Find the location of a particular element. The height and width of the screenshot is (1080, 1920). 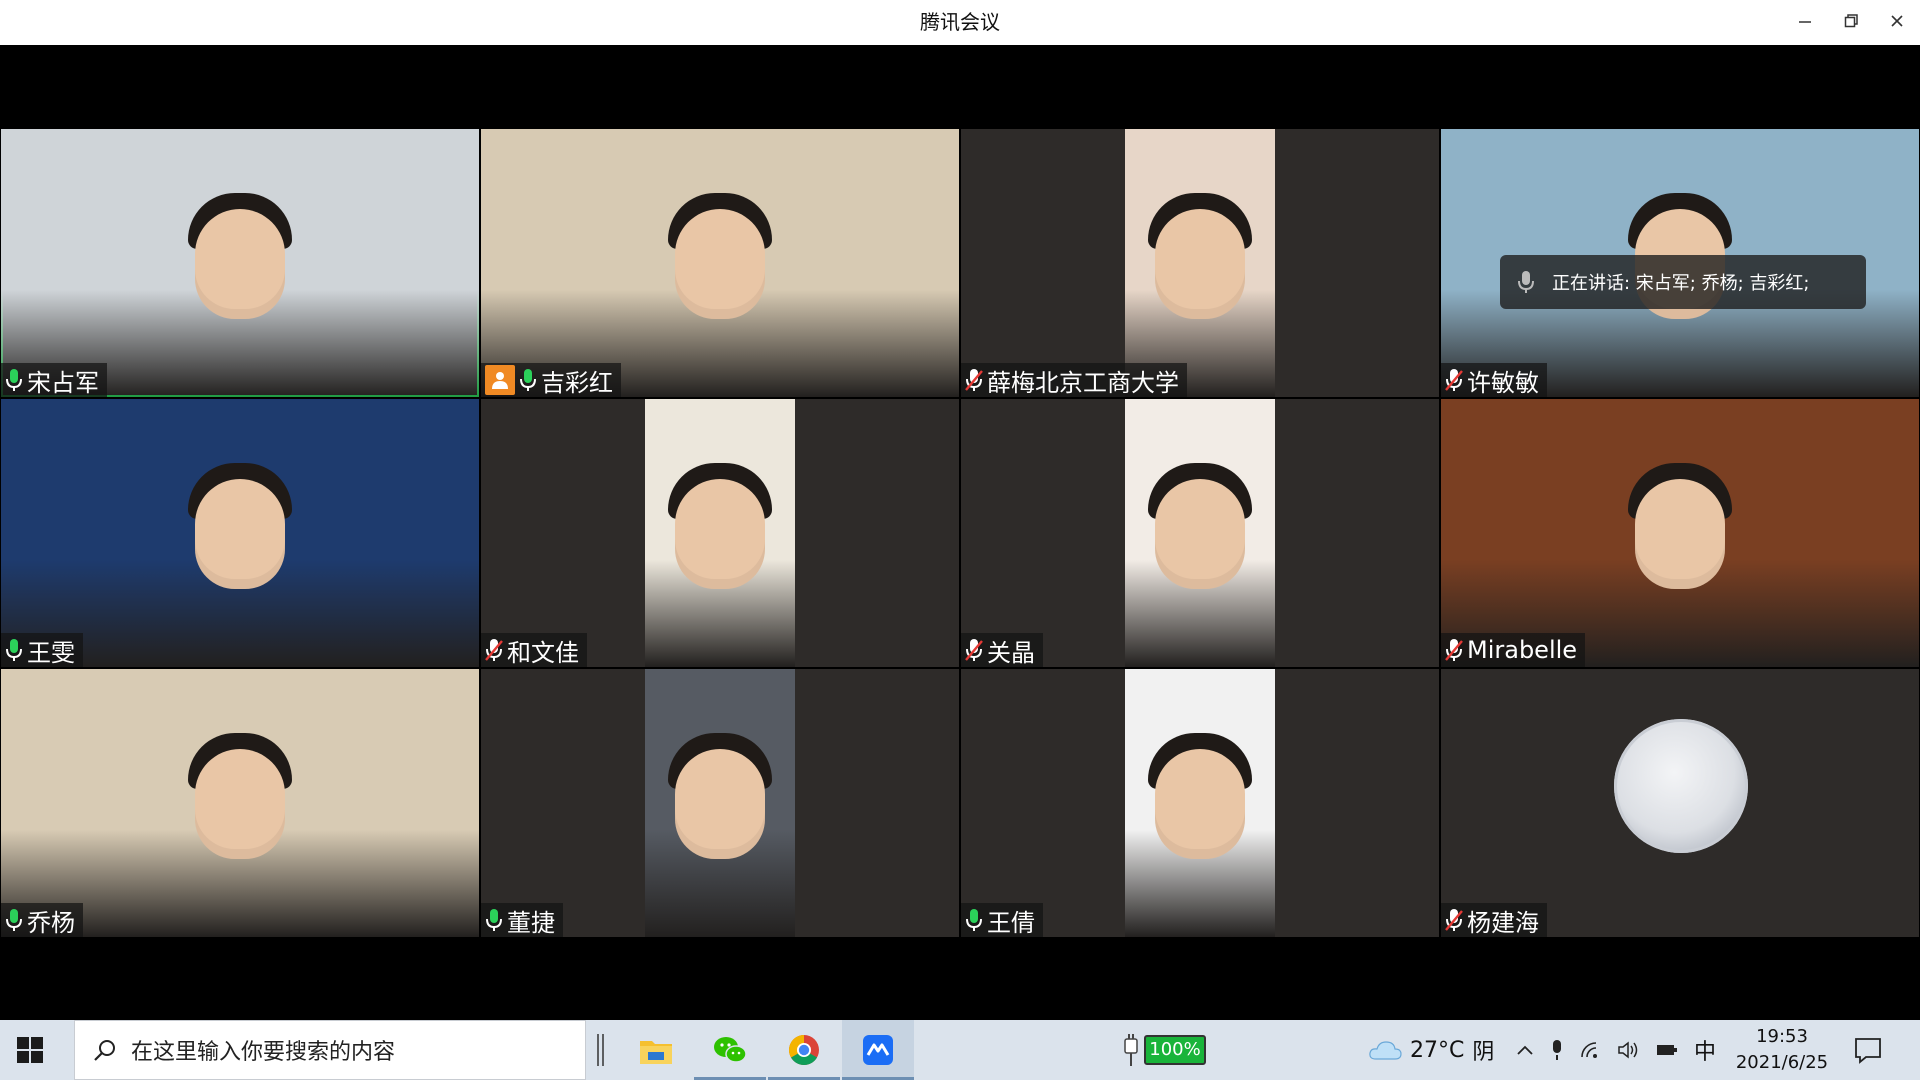

chevron-up-icon is located at coordinates (1525, 1050).